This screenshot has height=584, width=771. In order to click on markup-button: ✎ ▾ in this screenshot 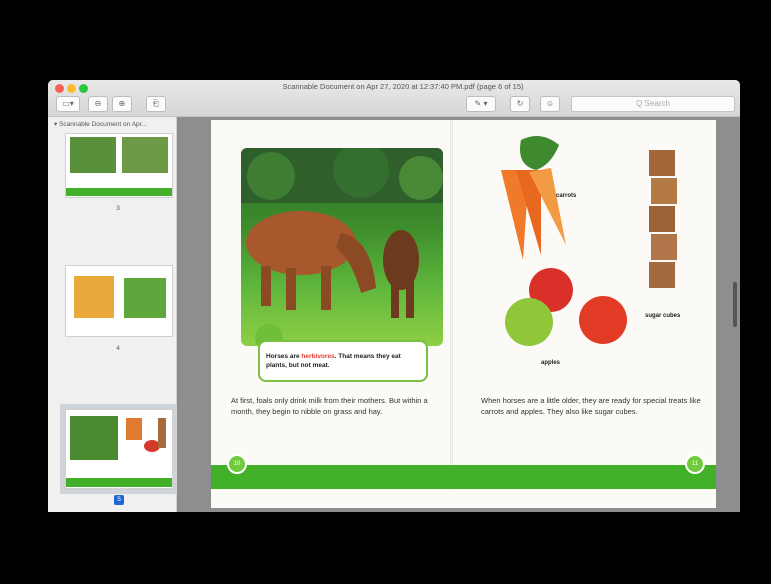, I will do `click(481, 104)`.